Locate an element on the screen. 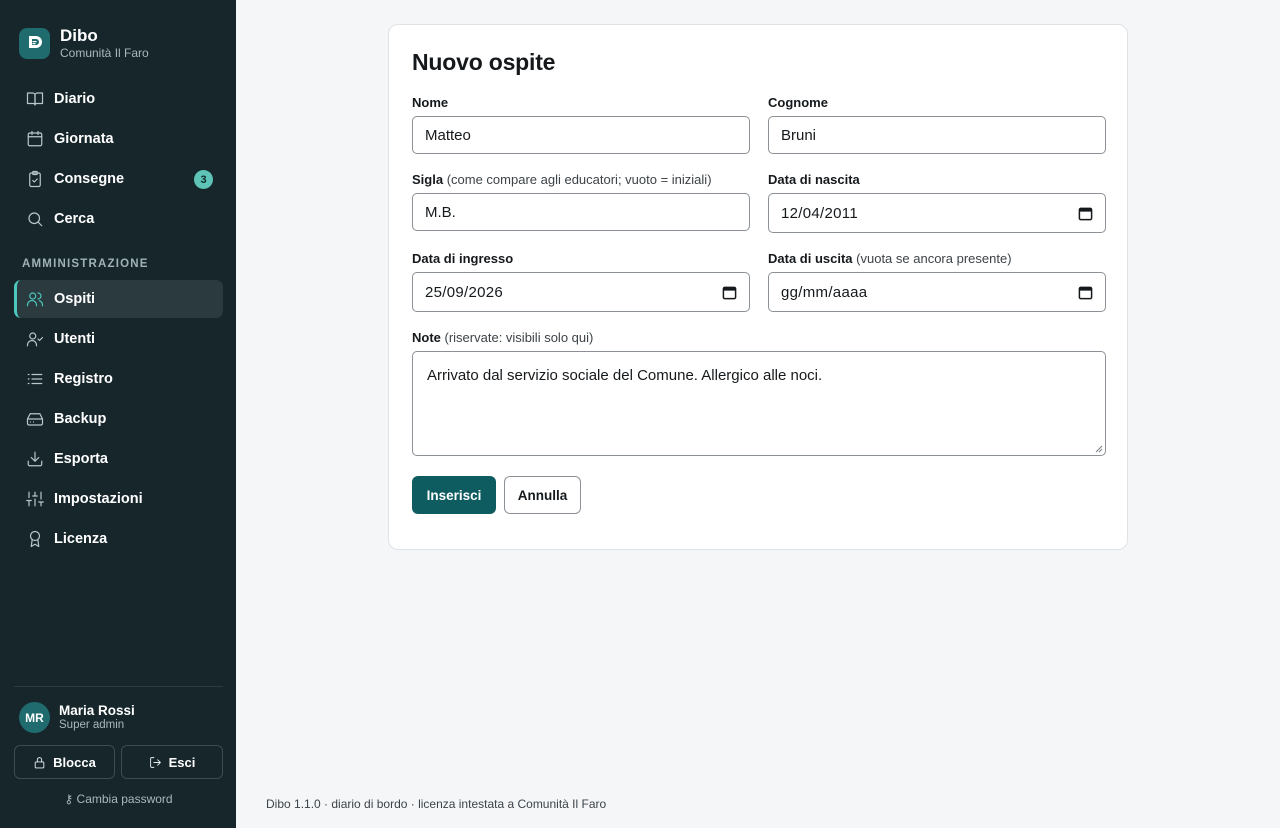 This screenshot has height=828, width=1280. nav-item-ospiti: Ospiti is located at coordinates (118, 299).